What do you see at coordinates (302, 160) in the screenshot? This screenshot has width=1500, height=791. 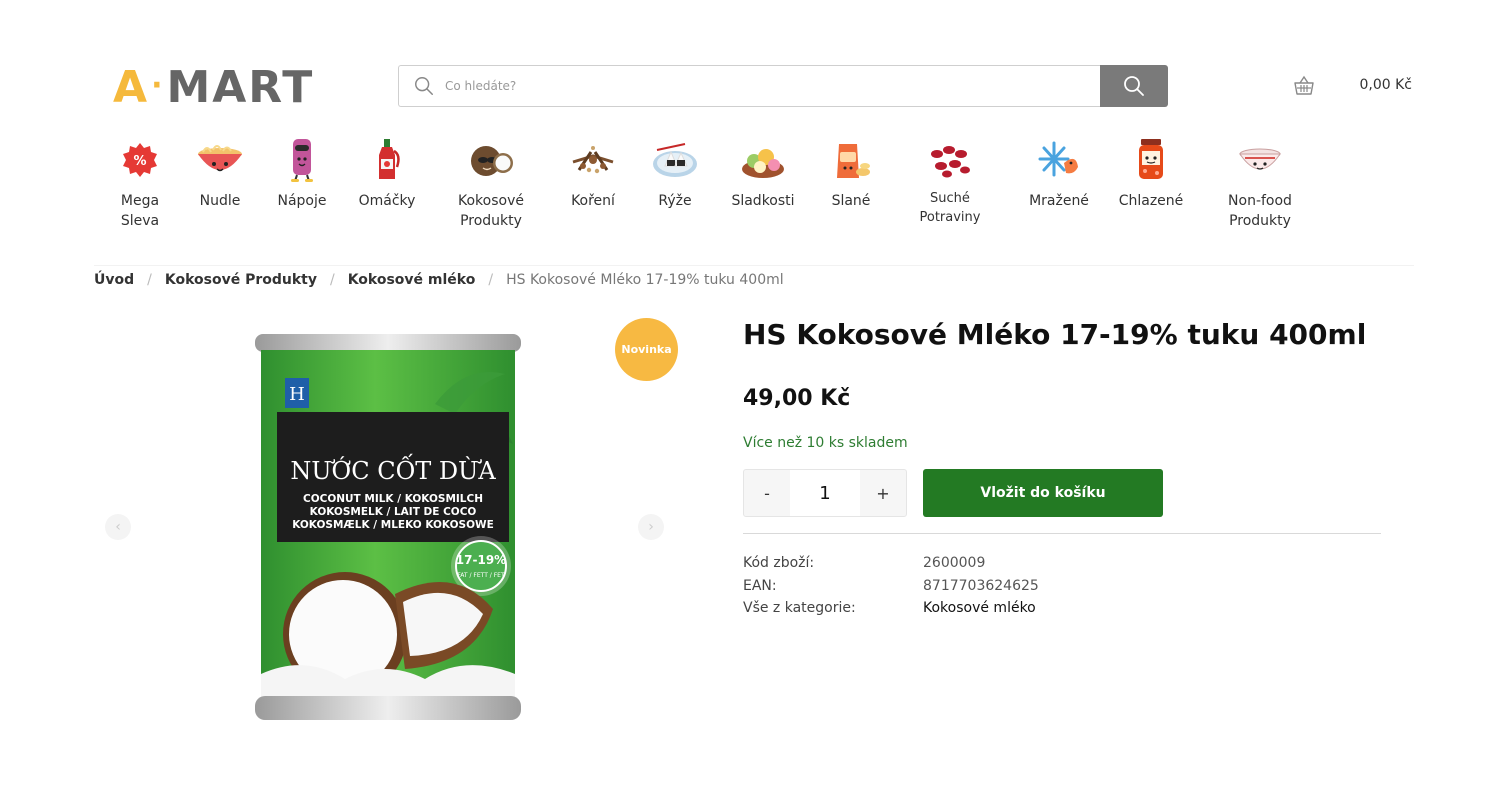 I see `drink-can-icon` at bounding box center [302, 160].